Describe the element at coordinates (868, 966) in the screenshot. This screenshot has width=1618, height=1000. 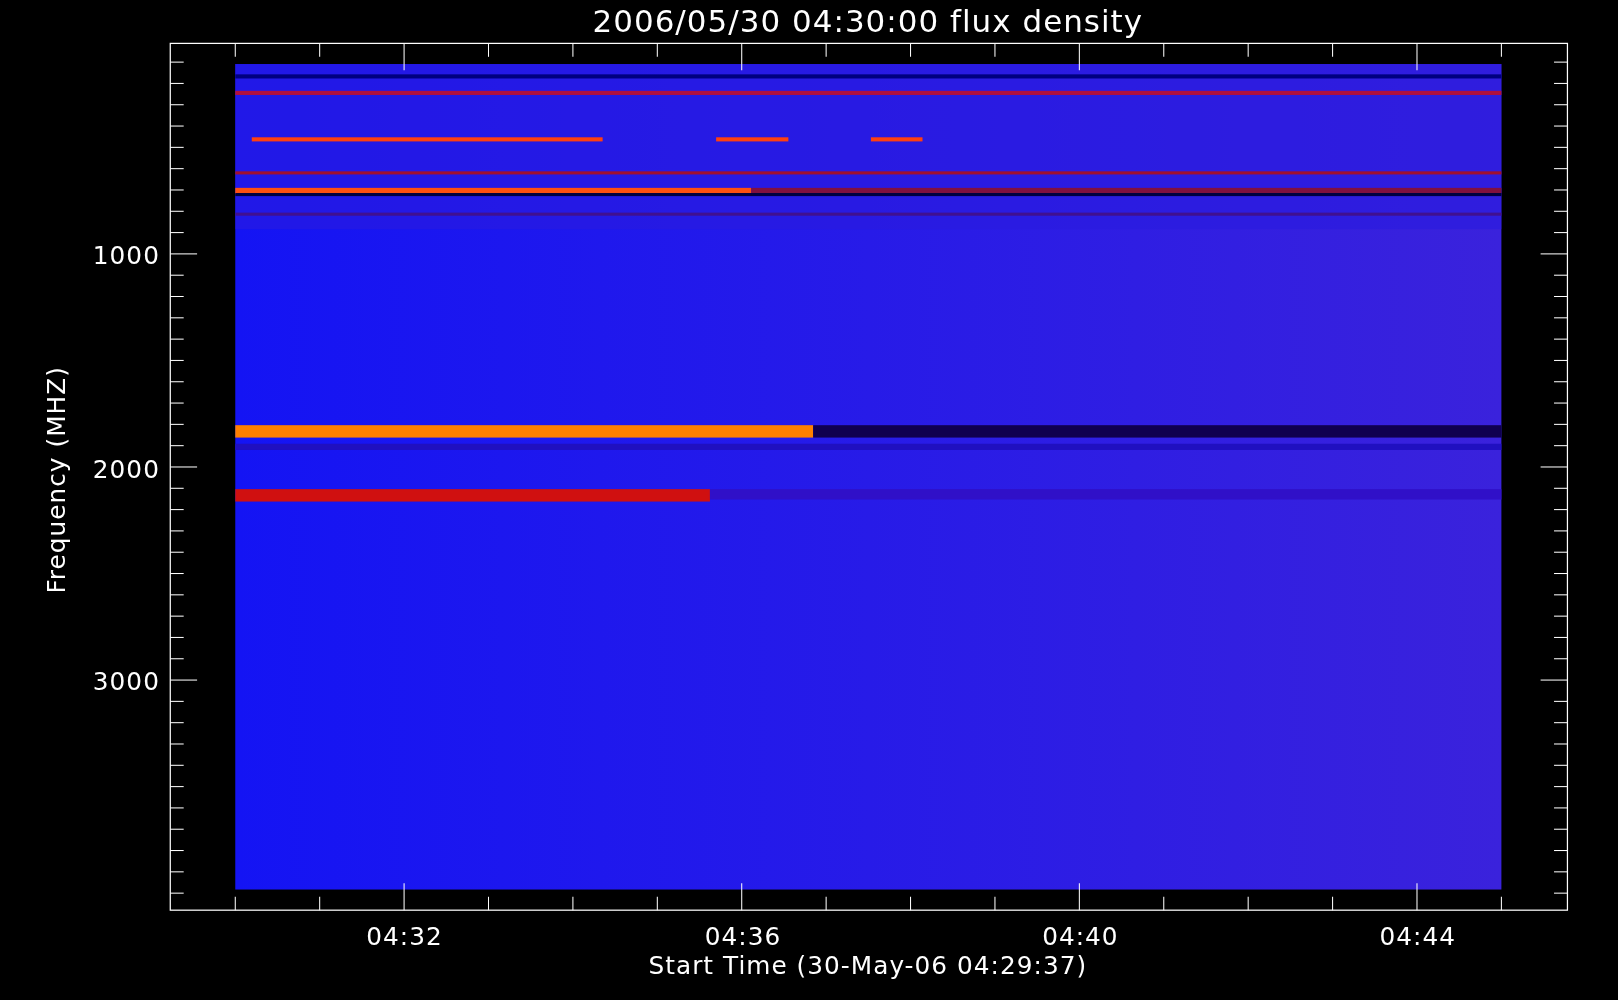
I see `x-axis-label: Start Time (30-May-06 04:29:37)` at that location.